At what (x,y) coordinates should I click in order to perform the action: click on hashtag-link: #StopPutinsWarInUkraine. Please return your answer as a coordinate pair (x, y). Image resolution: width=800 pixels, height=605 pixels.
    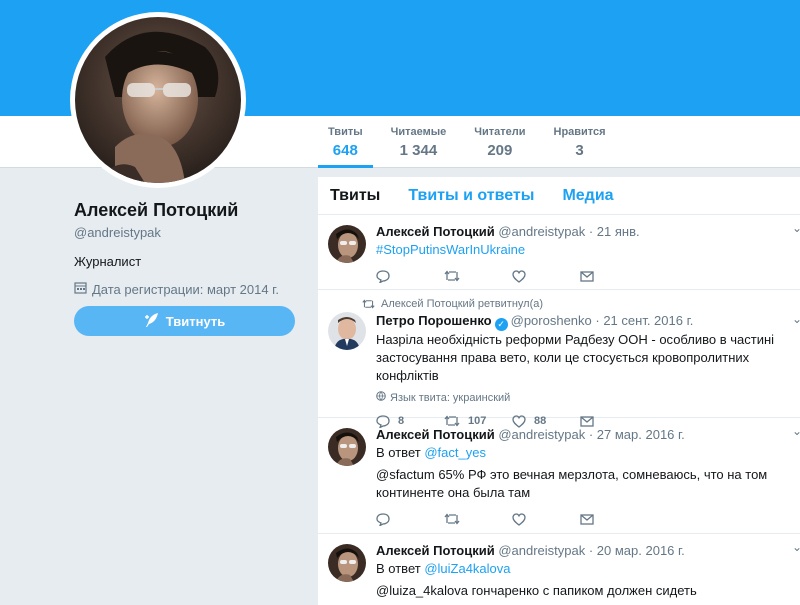
    Looking at the image, I should click on (450, 249).